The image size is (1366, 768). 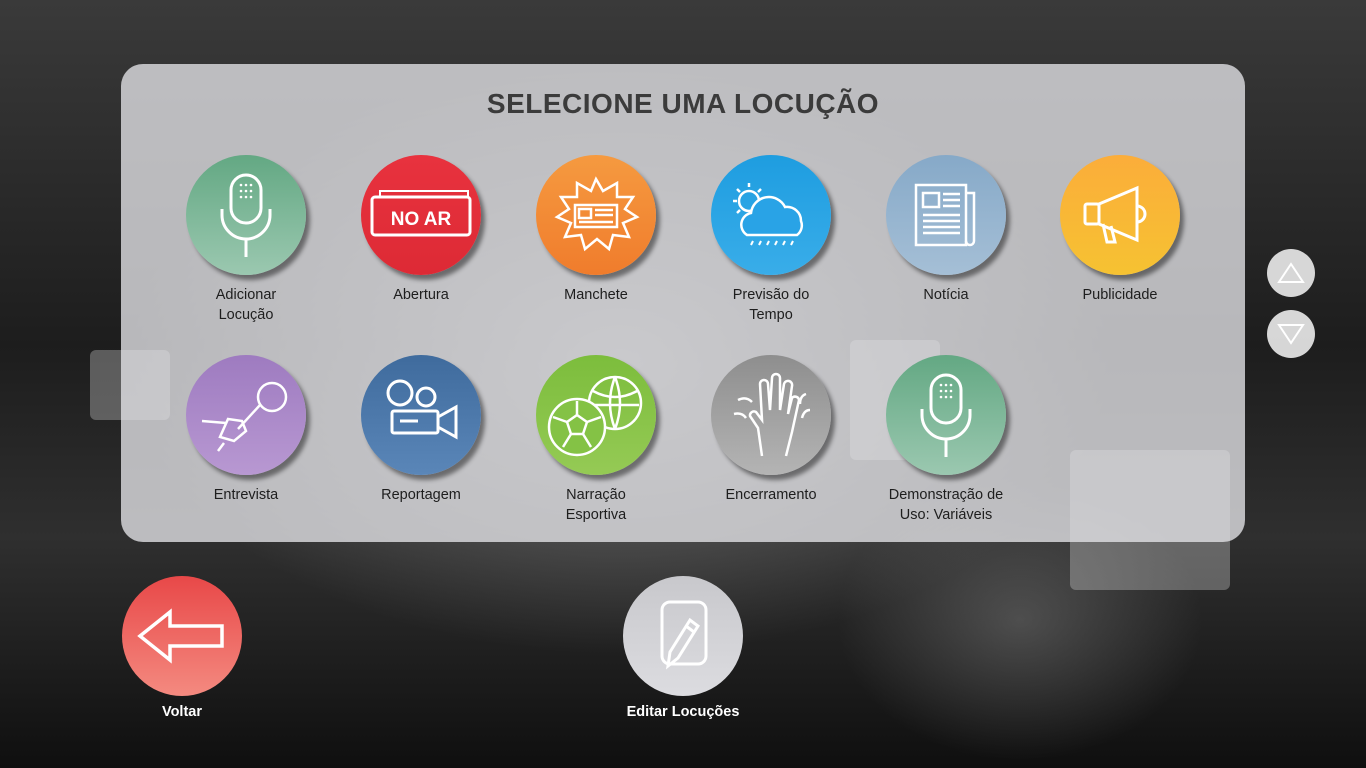 What do you see at coordinates (946, 505) in the screenshot?
I see `tile-label: Demonstração de Uso: Variáveis` at bounding box center [946, 505].